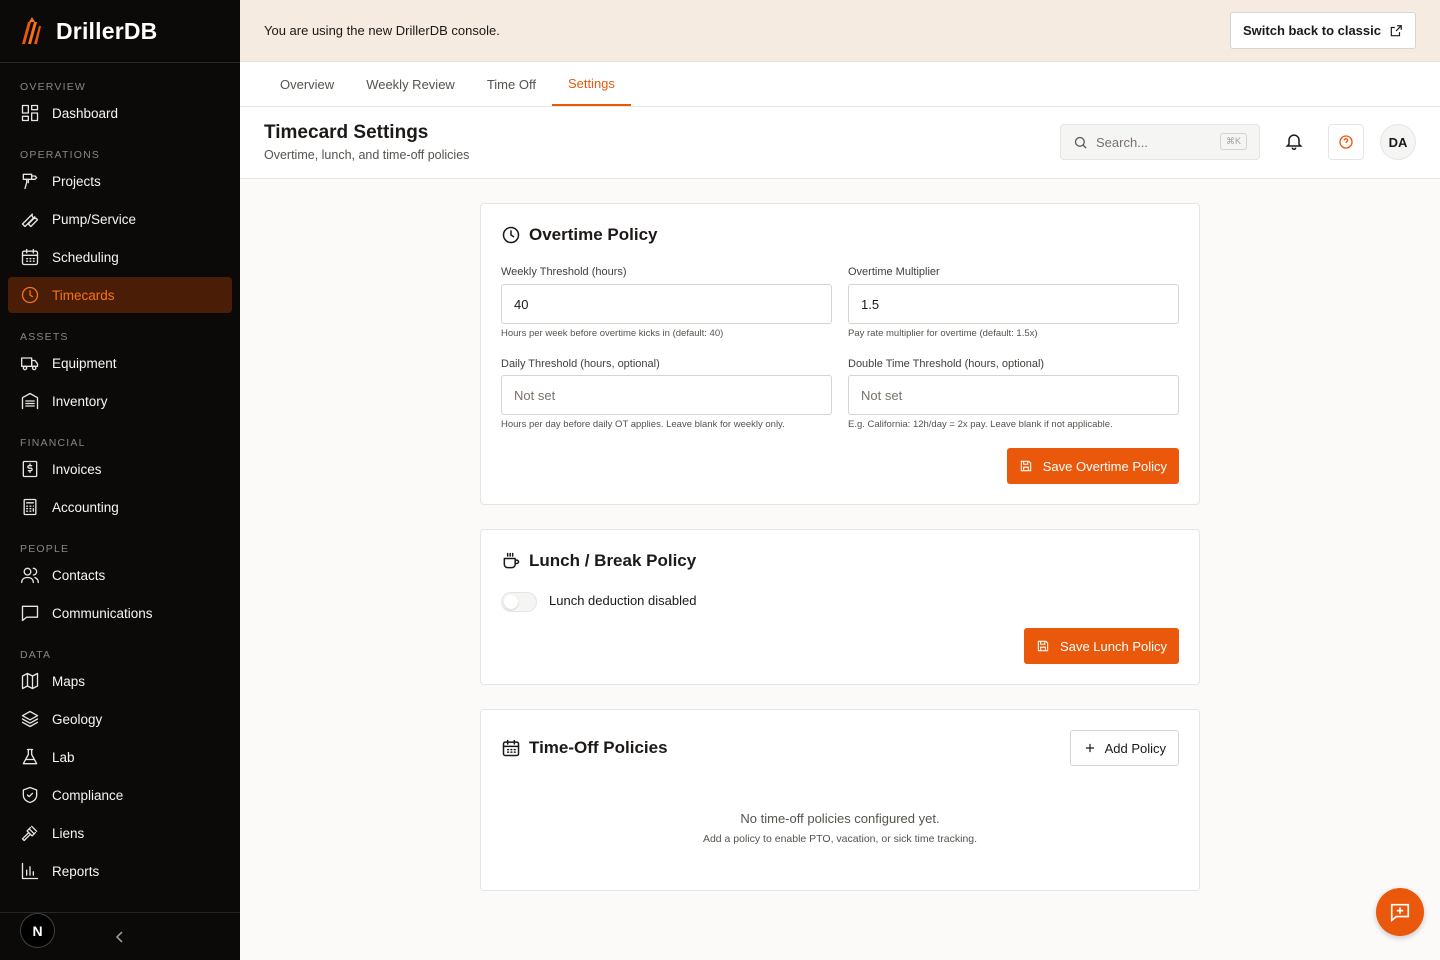  What do you see at coordinates (1233, 141) in the screenshot?
I see `search-shortcut: ⌘K` at bounding box center [1233, 141].